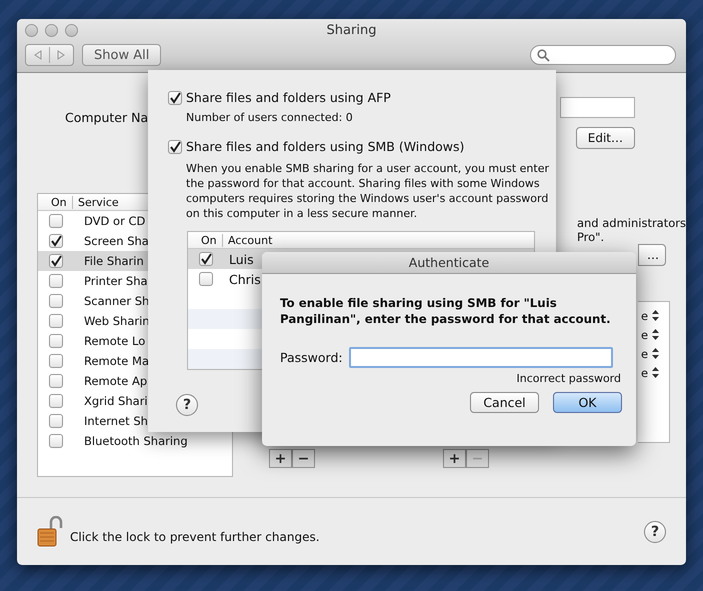 The image size is (703, 591). I want to click on navigation-buttons, so click(49, 55).